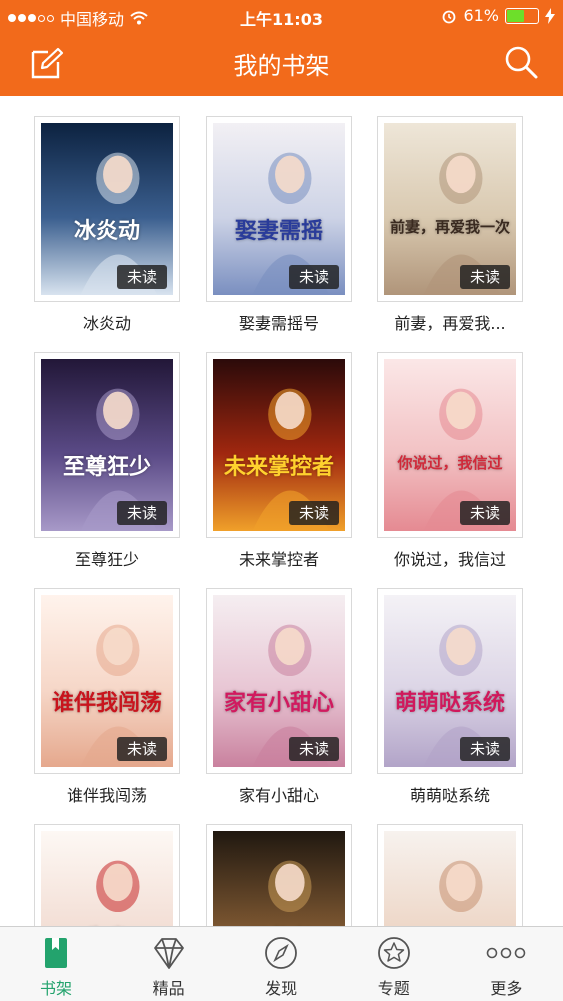 The height and width of the screenshot is (1001, 563). Describe the element at coordinates (169, 953) in the screenshot. I see `diamond-icon` at that location.